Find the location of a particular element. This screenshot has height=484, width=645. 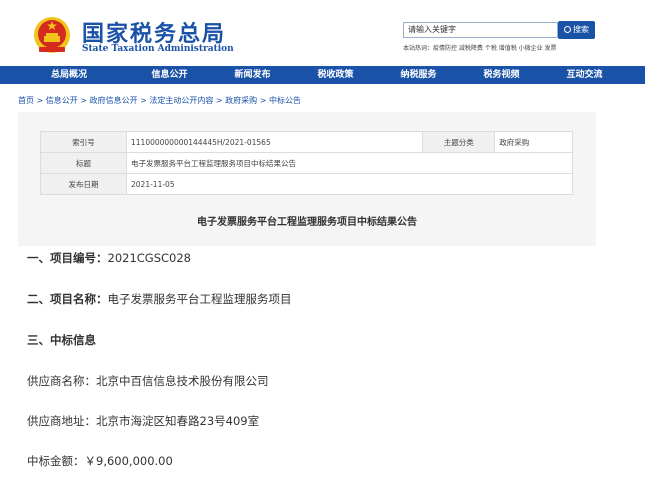

nav-item-tax-policy: 税收政策 is located at coordinates (335, 75).